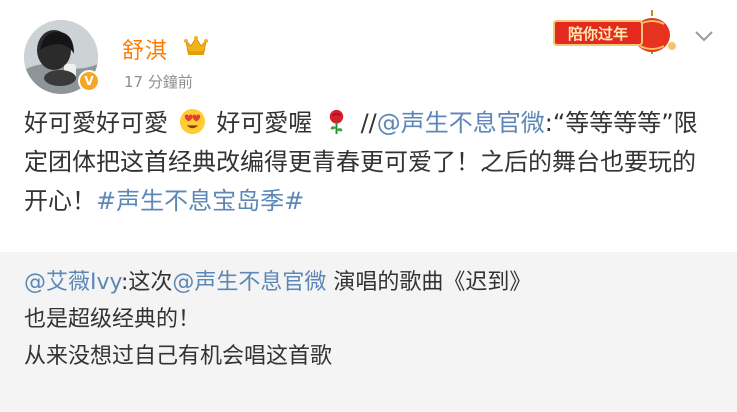 The image size is (737, 412). I want to click on chevron-down-icon, so click(704, 36).